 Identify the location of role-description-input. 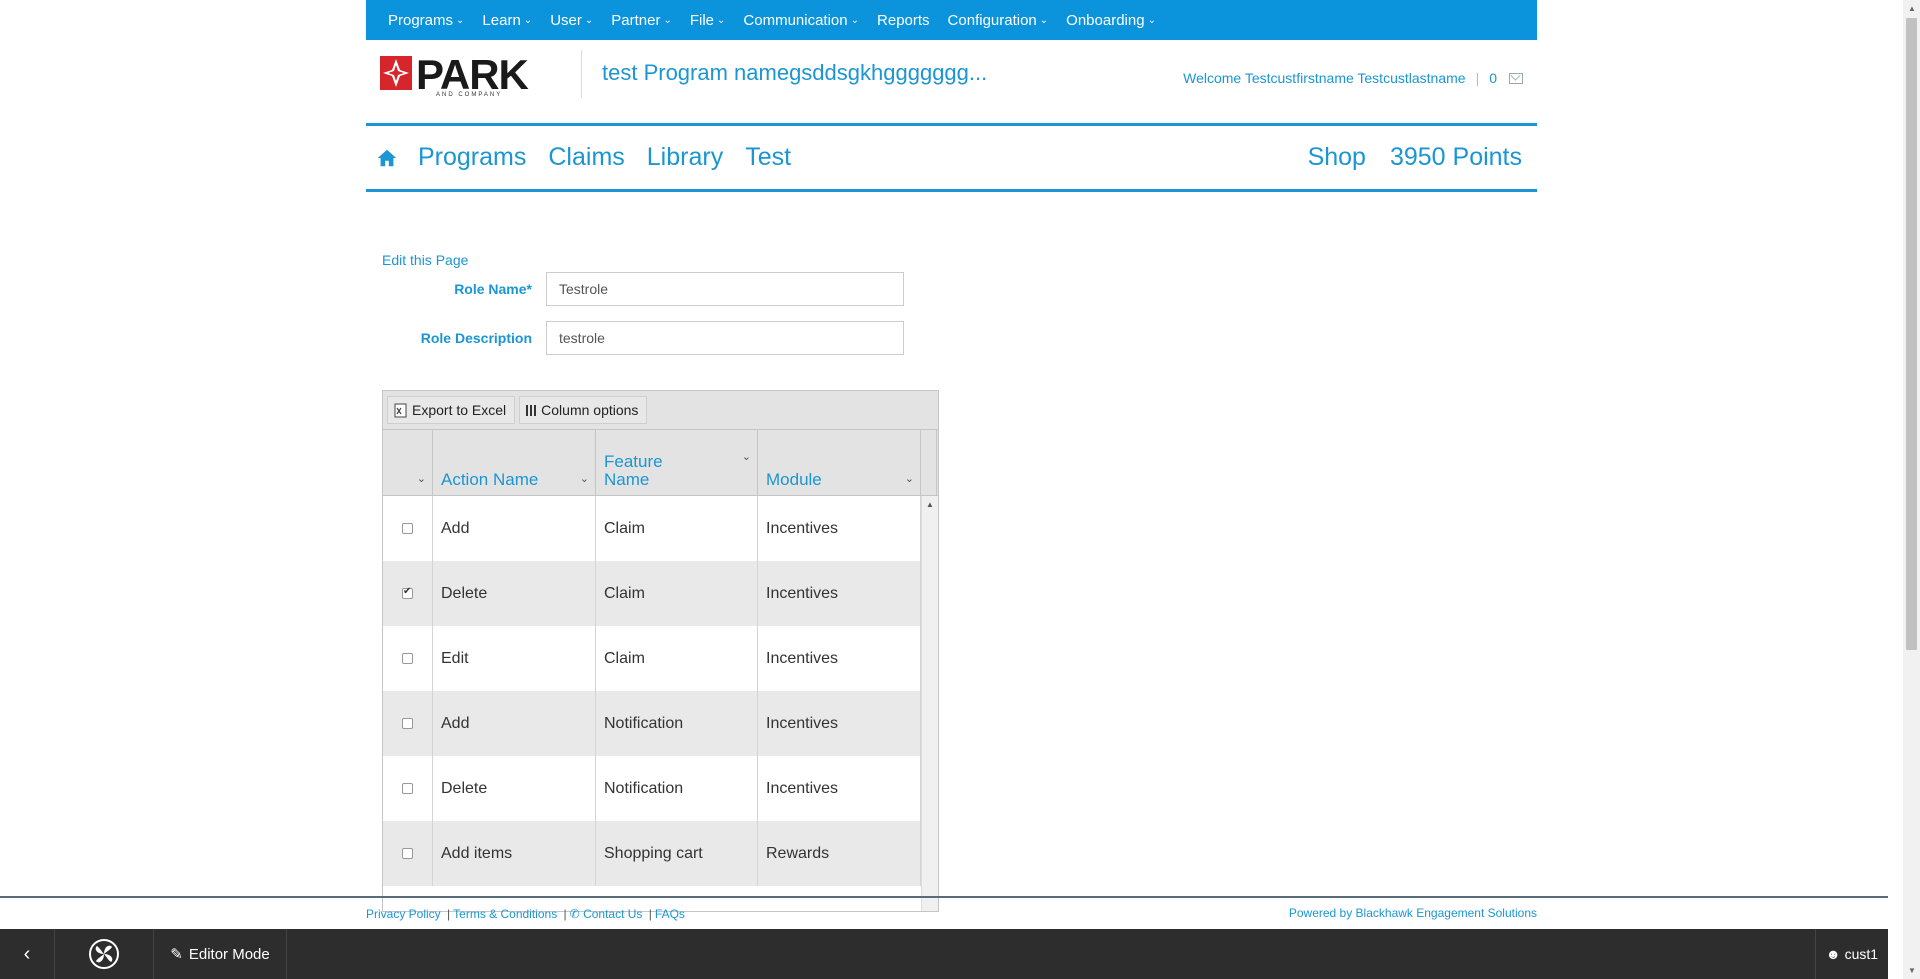
(725, 338).